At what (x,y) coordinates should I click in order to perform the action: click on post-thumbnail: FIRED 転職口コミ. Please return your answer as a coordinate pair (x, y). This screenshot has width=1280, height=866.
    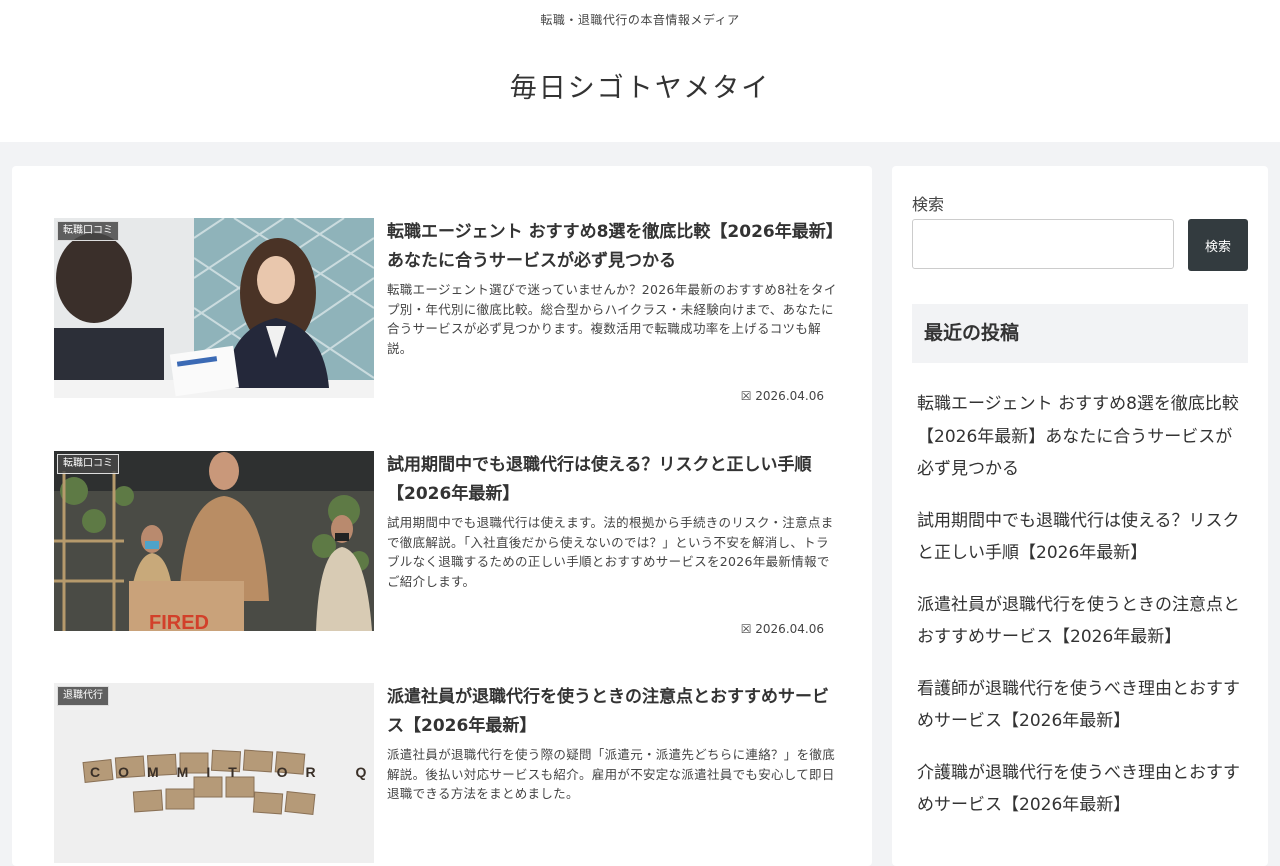
    Looking at the image, I should click on (214, 541).